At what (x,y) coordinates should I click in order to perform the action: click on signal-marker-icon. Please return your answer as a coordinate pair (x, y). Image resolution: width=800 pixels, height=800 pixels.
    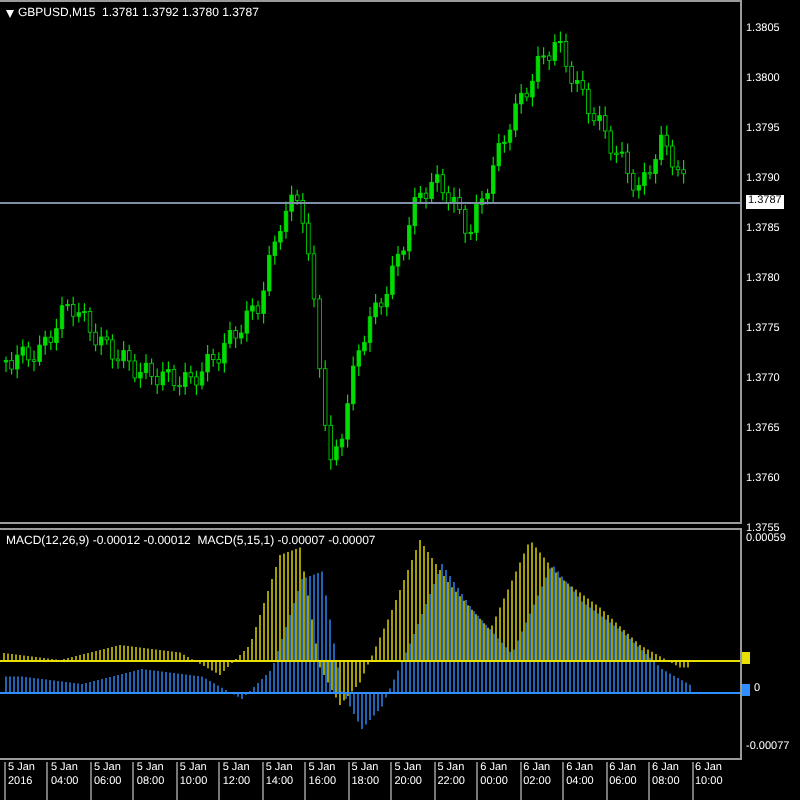
    Looking at the image, I should click on (746, 690).